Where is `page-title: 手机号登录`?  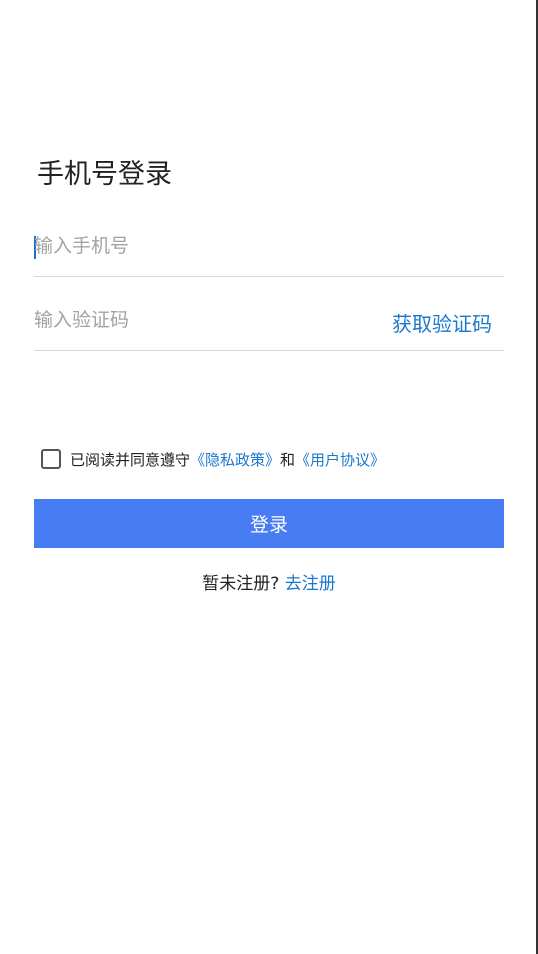 page-title: 手机号登录 is located at coordinates (104, 174).